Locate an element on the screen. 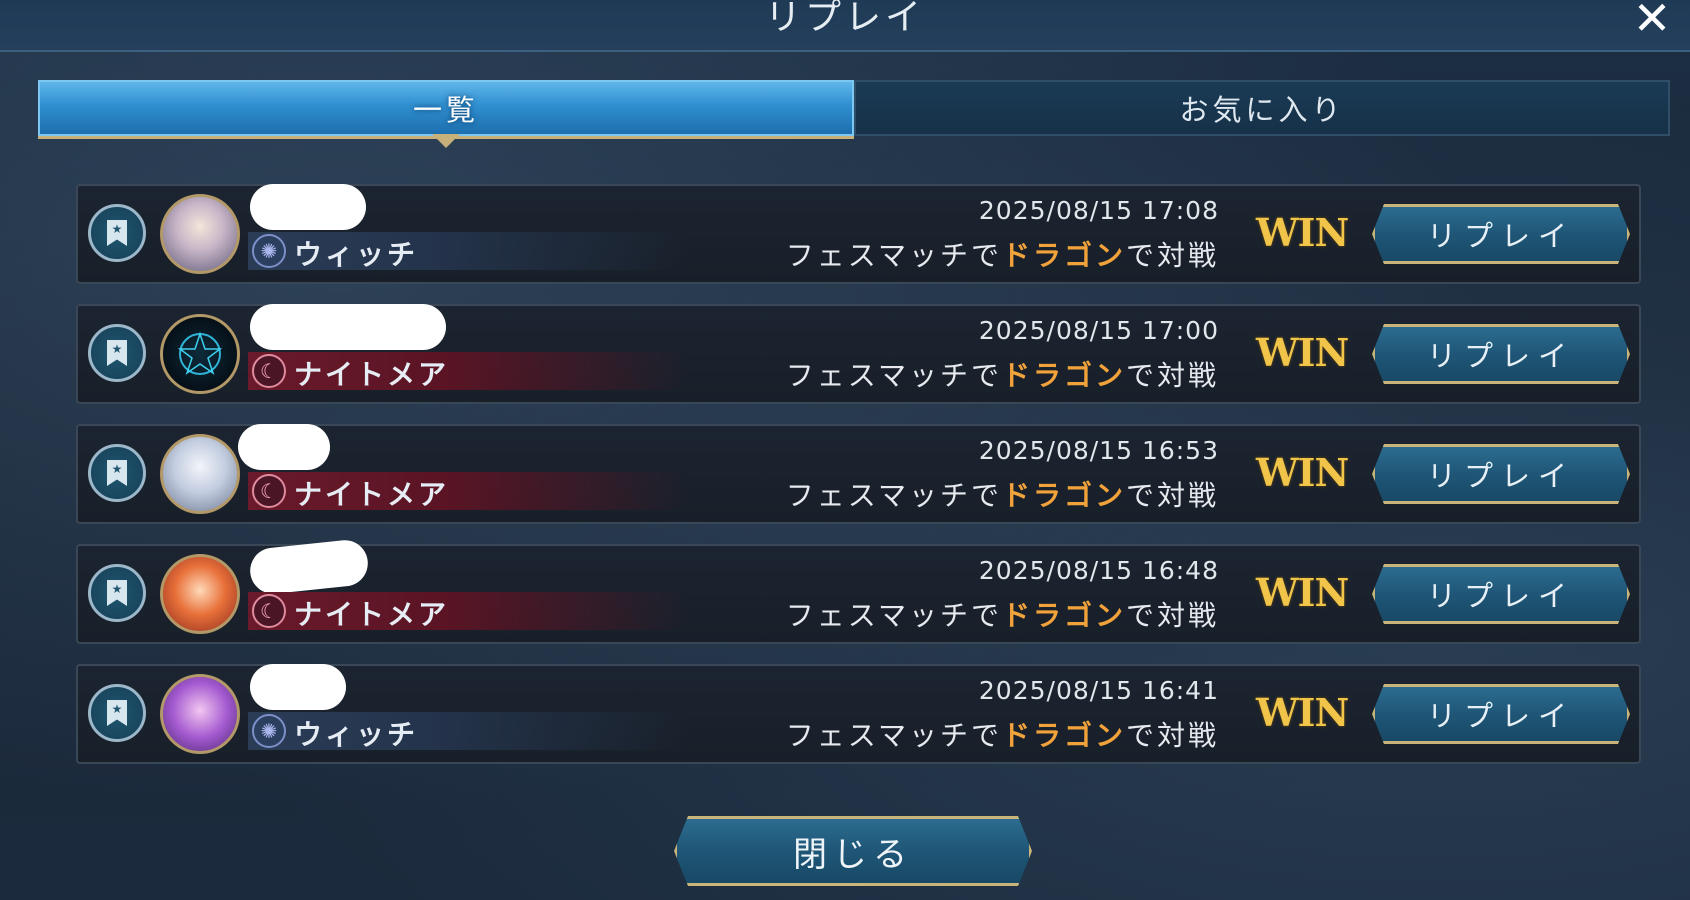 The width and height of the screenshot is (1690, 900). close-button: 閉じる is located at coordinates (853, 851).